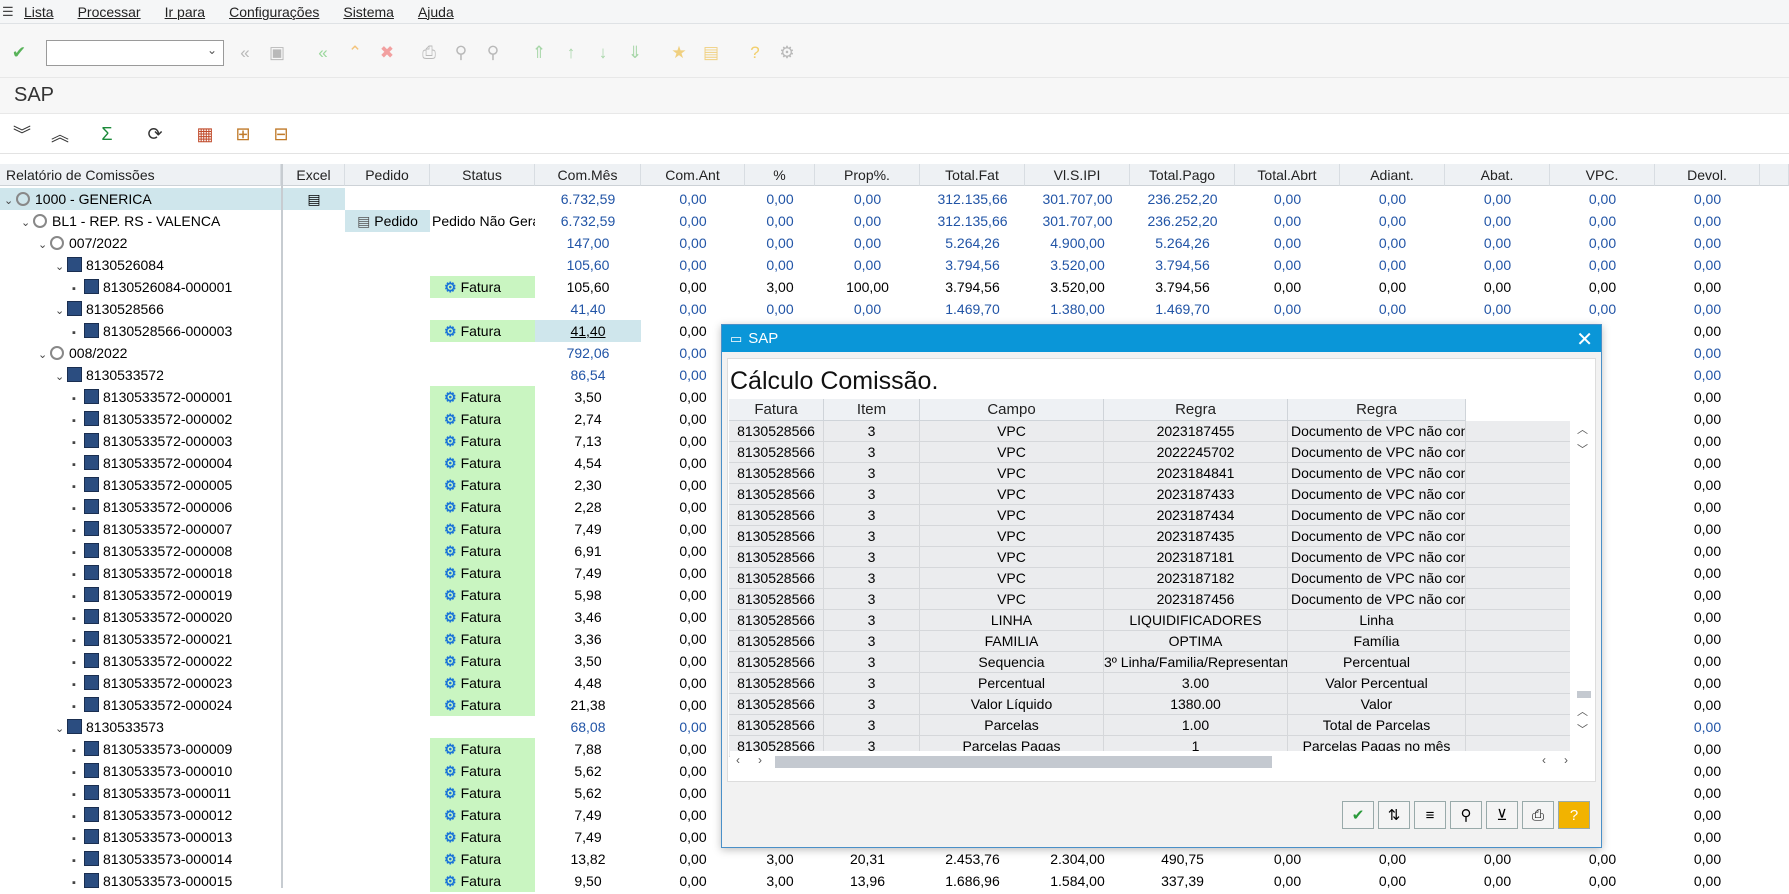 This screenshot has width=1789, height=894. I want to click on value-cell: 3.520,00, so click(1077, 287).